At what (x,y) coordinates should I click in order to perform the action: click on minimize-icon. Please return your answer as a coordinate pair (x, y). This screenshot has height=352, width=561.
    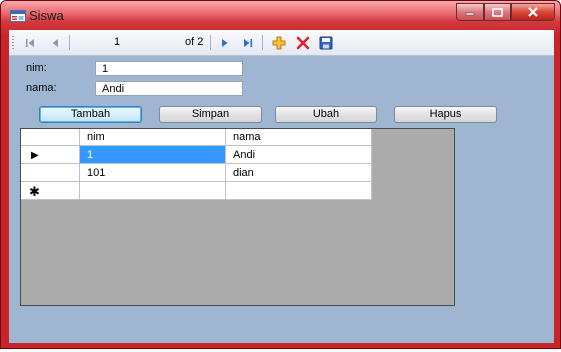
    Looking at the image, I should click on (470, 14).